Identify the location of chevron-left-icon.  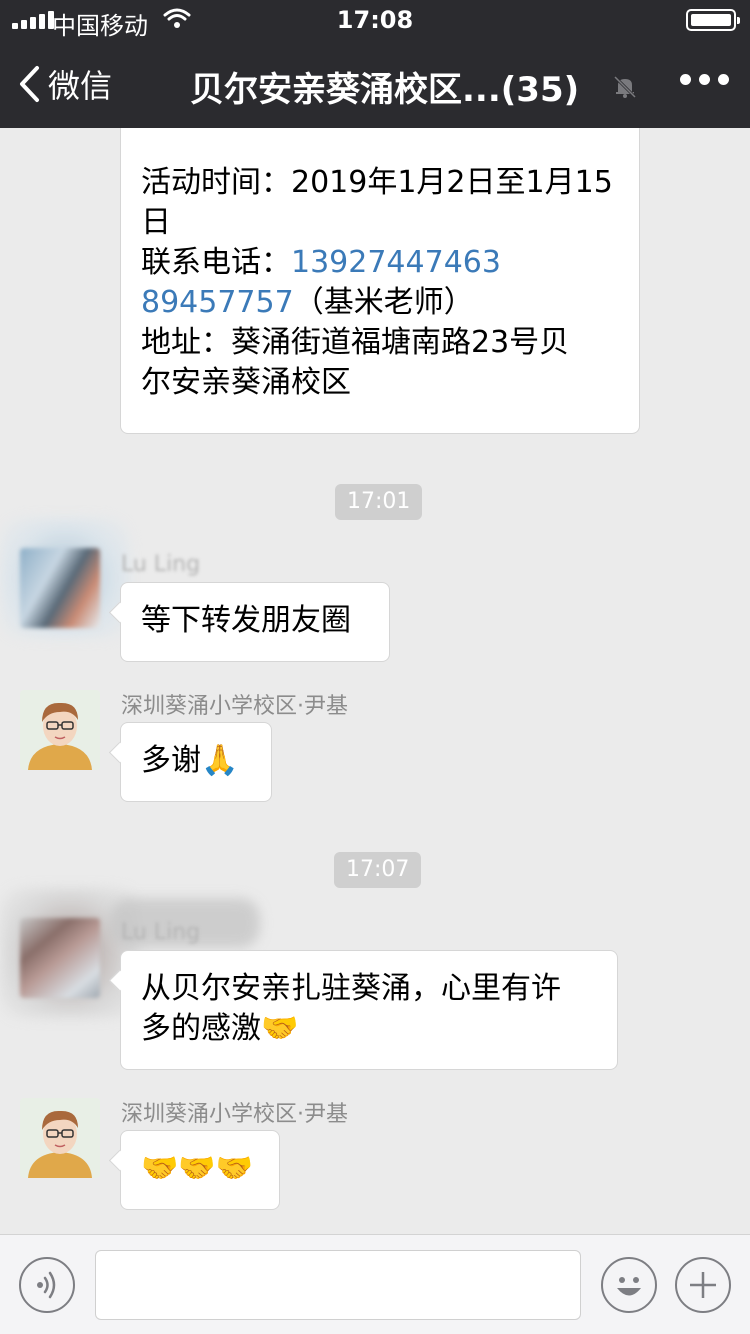
(29, 84).